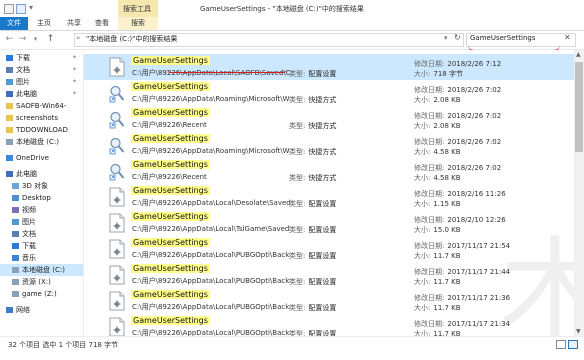 This screenshot has height=360, width=584. I want to click on sidebar-item: Desktop, so click(41, 198).